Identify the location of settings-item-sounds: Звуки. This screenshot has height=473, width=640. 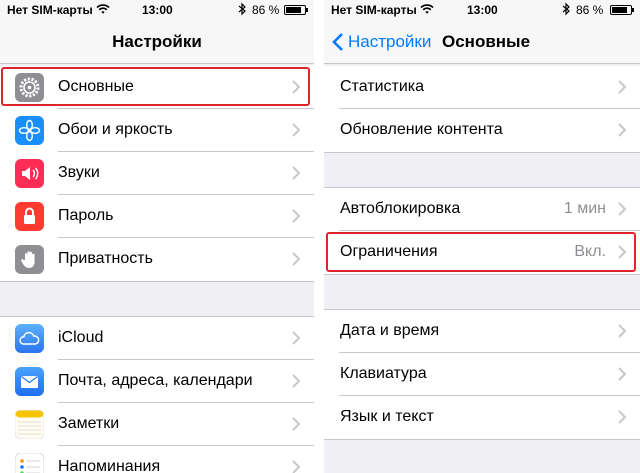
(157, 173).